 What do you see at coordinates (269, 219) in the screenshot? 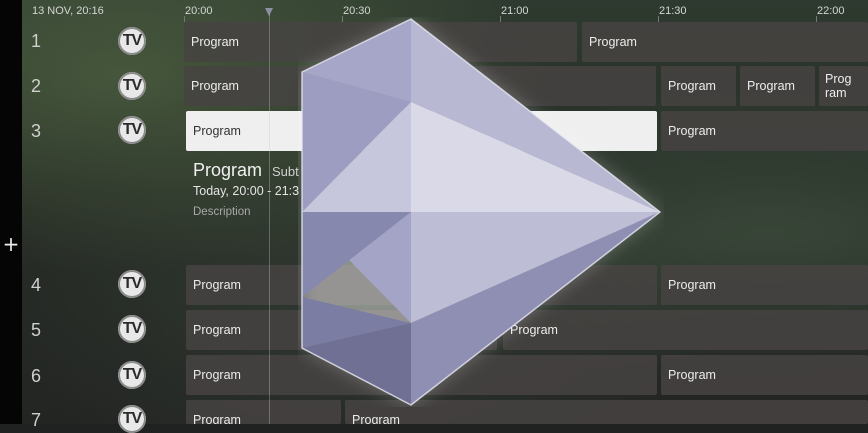
I see `now-line` at bounding box center [269, 219].